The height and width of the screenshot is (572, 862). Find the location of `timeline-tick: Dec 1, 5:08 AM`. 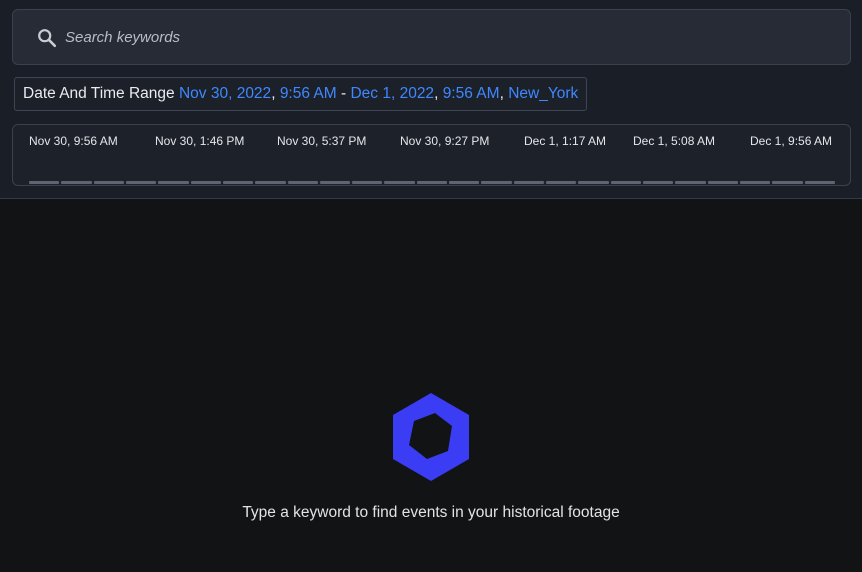

timeline-tick: Dec 1, 5:08 AM is located at coordinates (674, 141).